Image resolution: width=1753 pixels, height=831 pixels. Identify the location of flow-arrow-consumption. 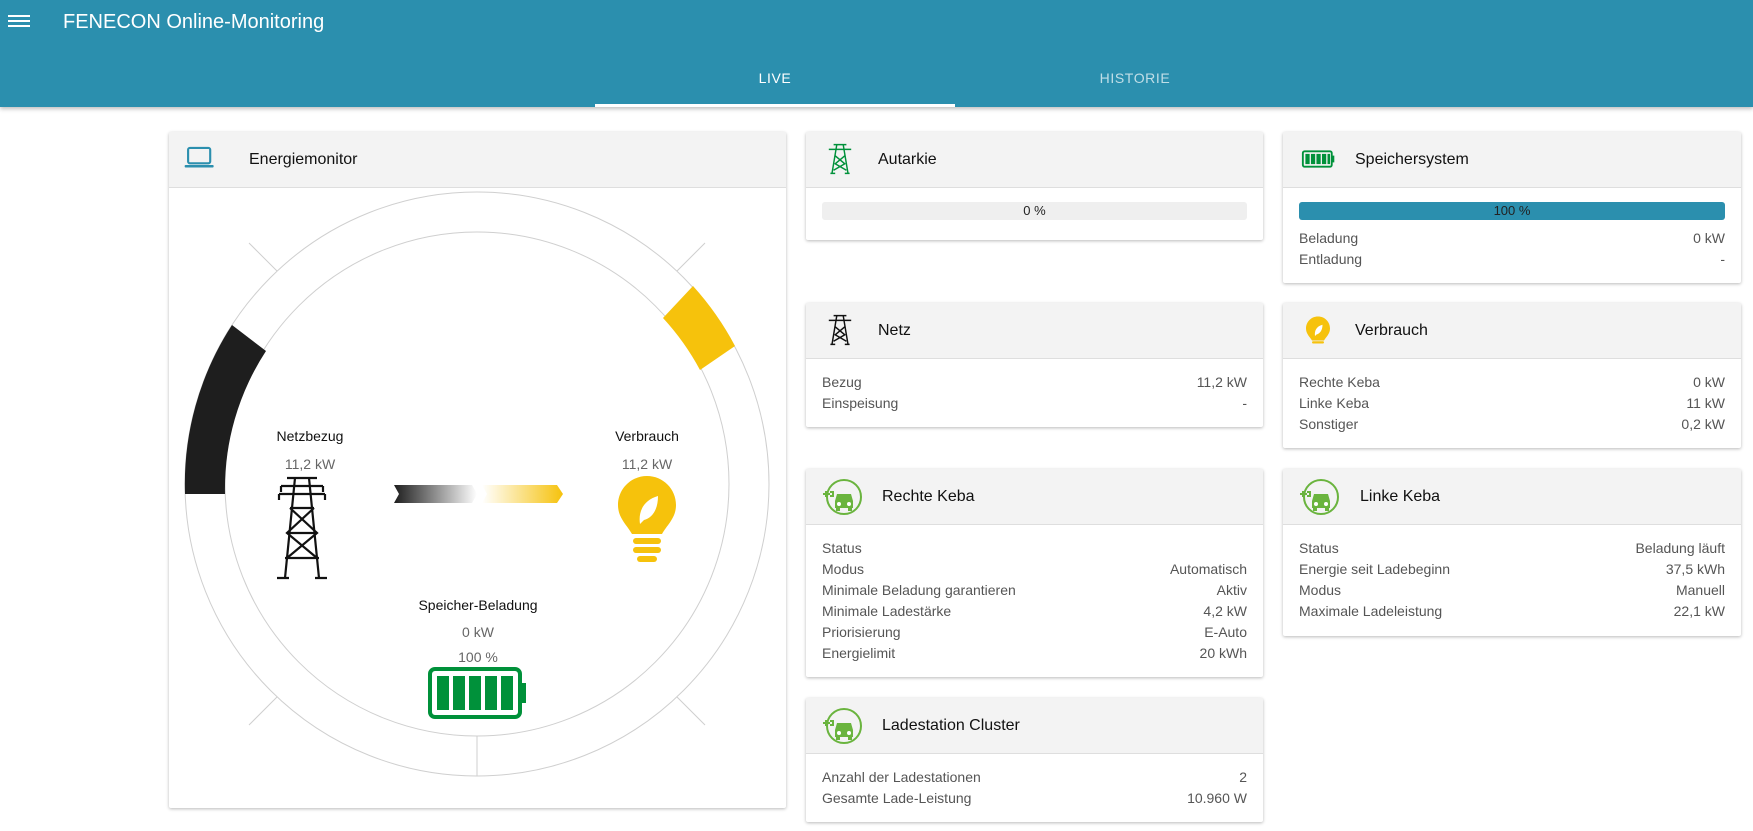
(522, 494).